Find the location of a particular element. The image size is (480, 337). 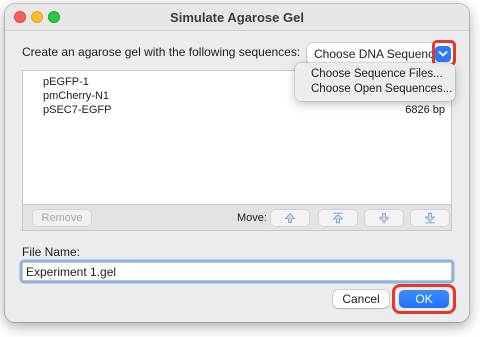

list-item: pmCherry-N1 is located at coordinates (76, 96).